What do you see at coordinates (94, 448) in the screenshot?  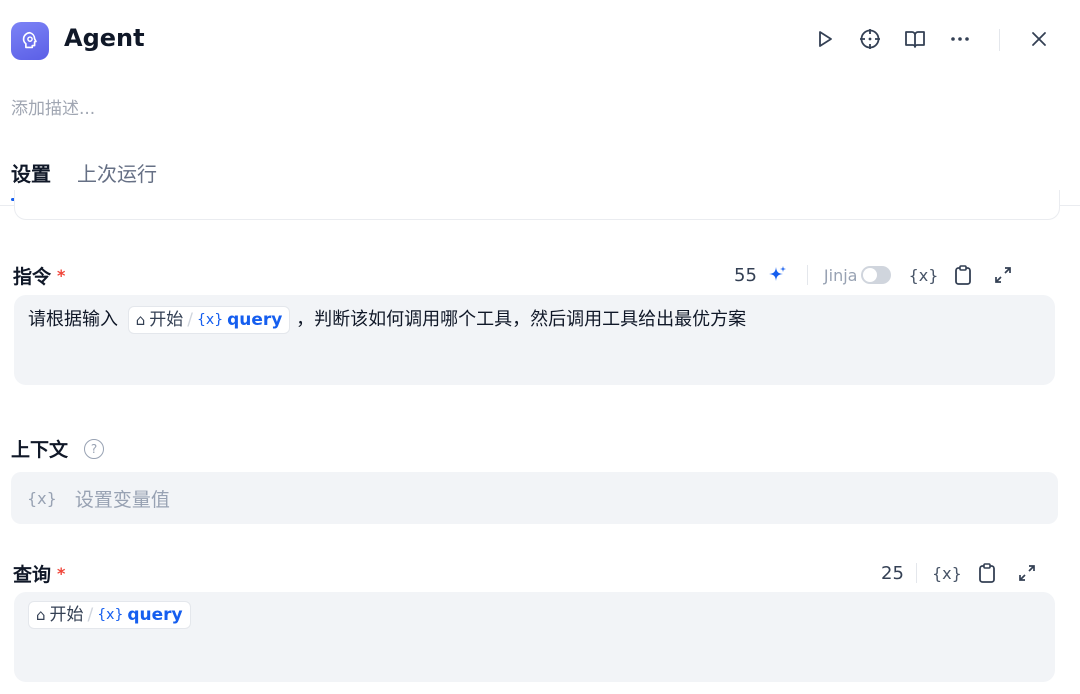 I see `help-icon: ?` at bounding box center [94, 448].